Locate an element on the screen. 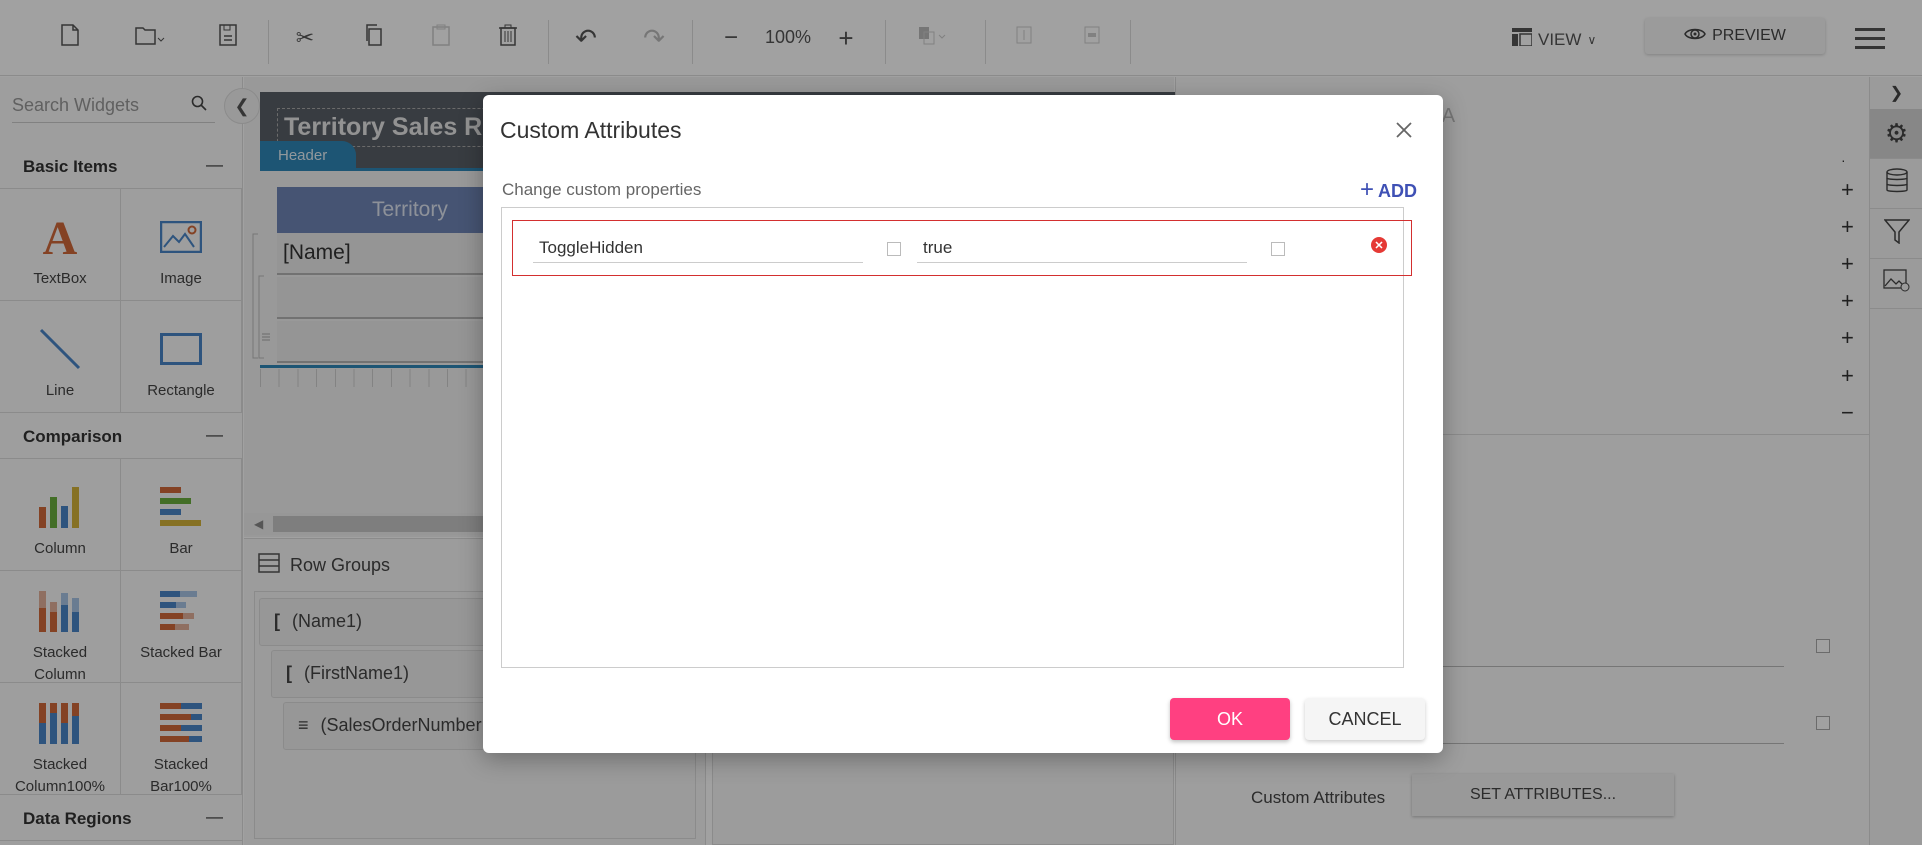 Image resolution: width=1922 pixels, height=845 pixels. remove-attribute-button: ✕ is located at coordinates (1379, 245).